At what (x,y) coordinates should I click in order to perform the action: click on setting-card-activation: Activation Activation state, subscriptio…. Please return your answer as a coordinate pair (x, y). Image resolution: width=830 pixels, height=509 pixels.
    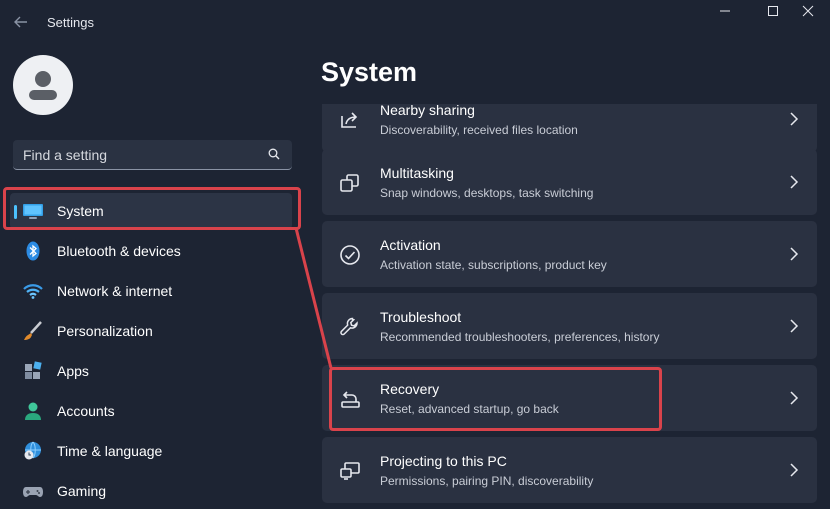
    Looking at the image, I should click on (569, 254).